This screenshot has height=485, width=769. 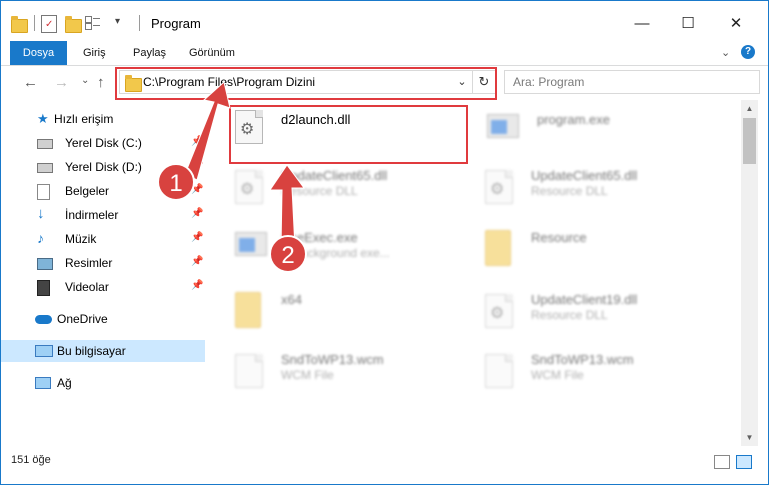 I want to click on callout-number-2: 2, so click(x=287, y=255).